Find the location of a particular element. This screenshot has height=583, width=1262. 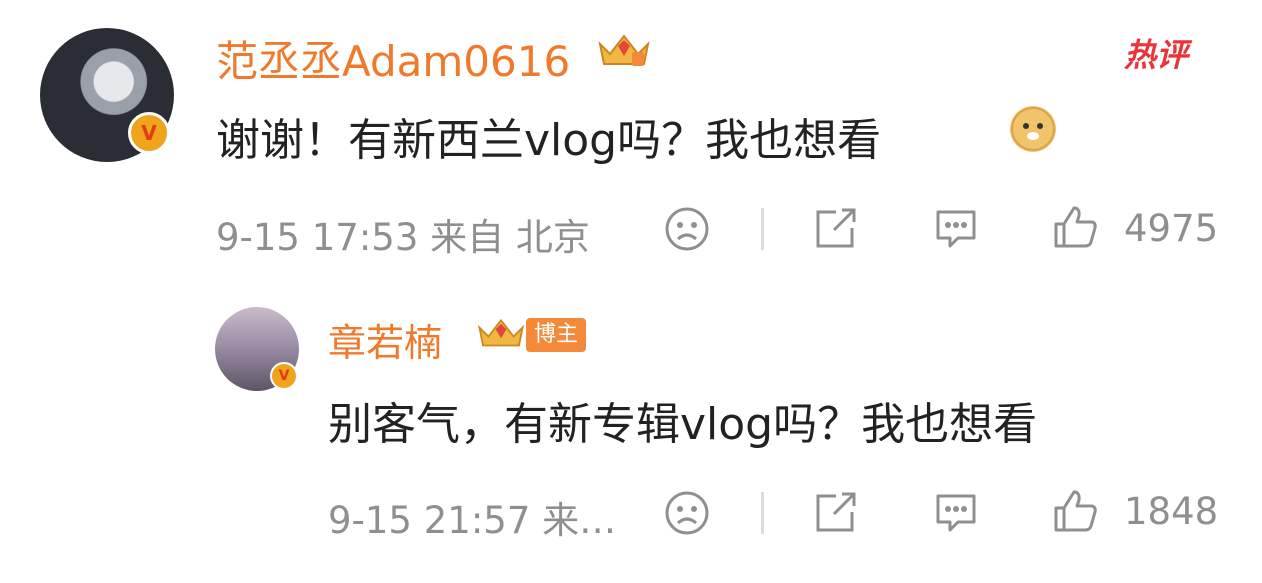

blogger-badge: 博主 is located at coordinates (556, 335).